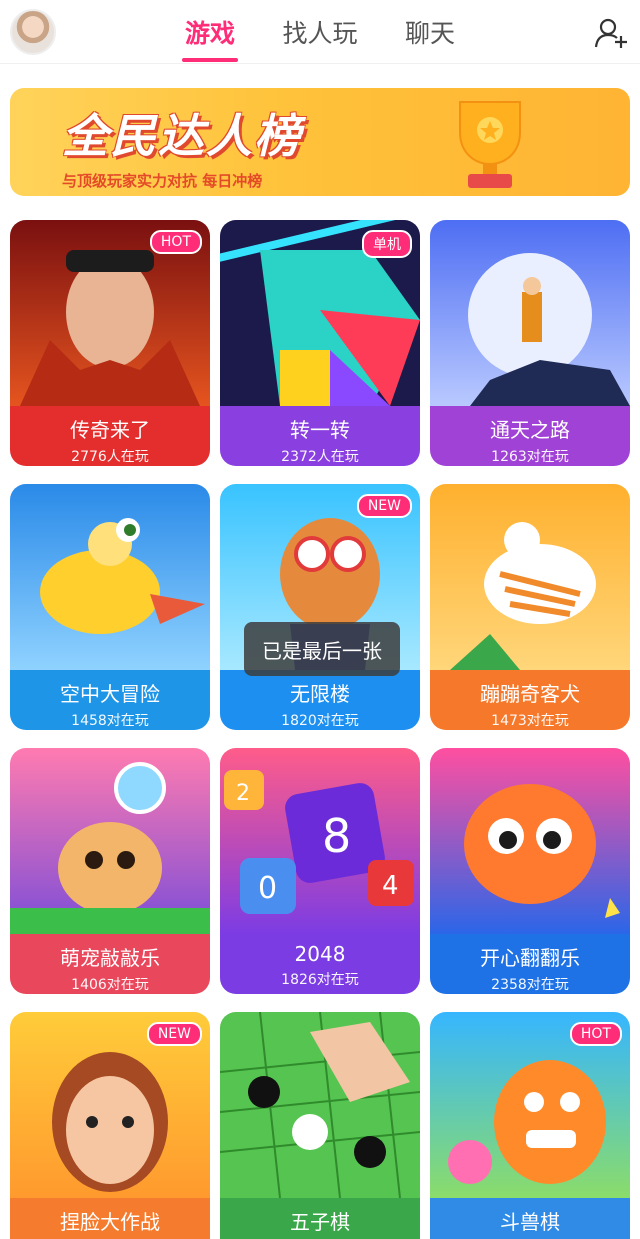 The image size is (640, 1239). What do you see at coordinates (336, 836) in the screenshot?
I see `svg-text: 8` at bounding box center [336, 836].